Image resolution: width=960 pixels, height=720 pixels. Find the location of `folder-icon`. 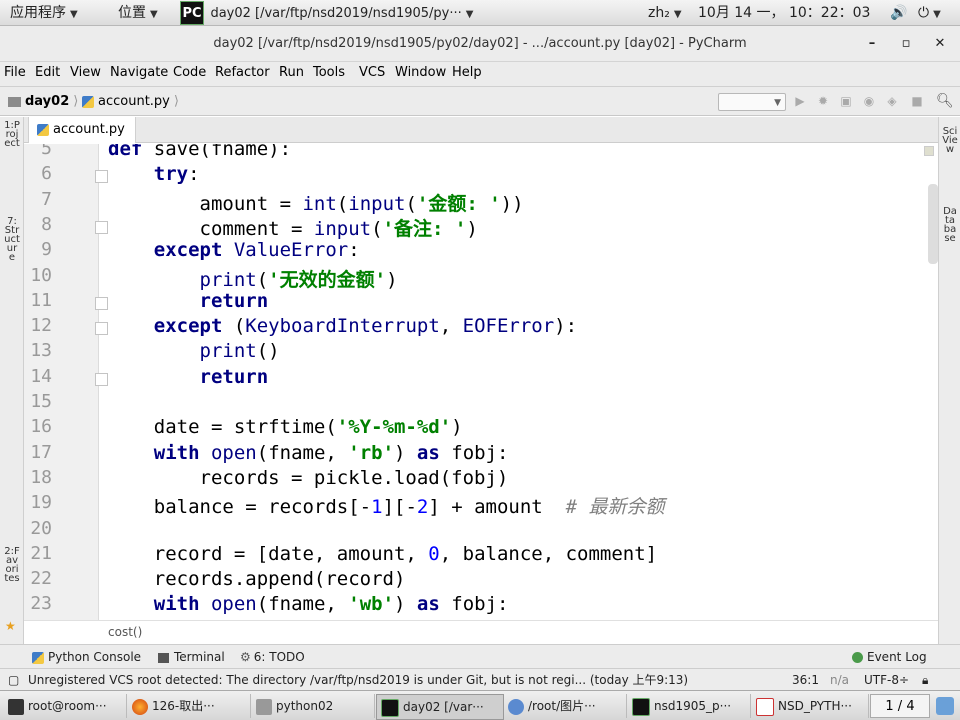

folder-icon is located at coordinates (264, 706).